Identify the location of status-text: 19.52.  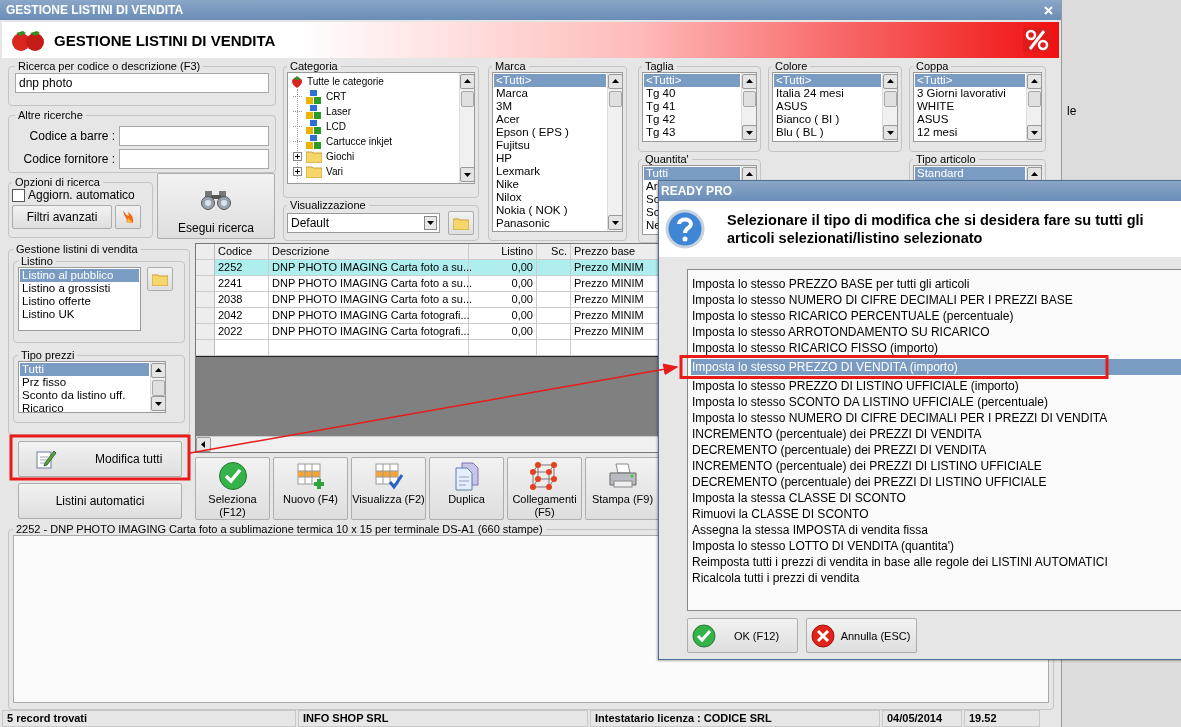
(1002, 718).